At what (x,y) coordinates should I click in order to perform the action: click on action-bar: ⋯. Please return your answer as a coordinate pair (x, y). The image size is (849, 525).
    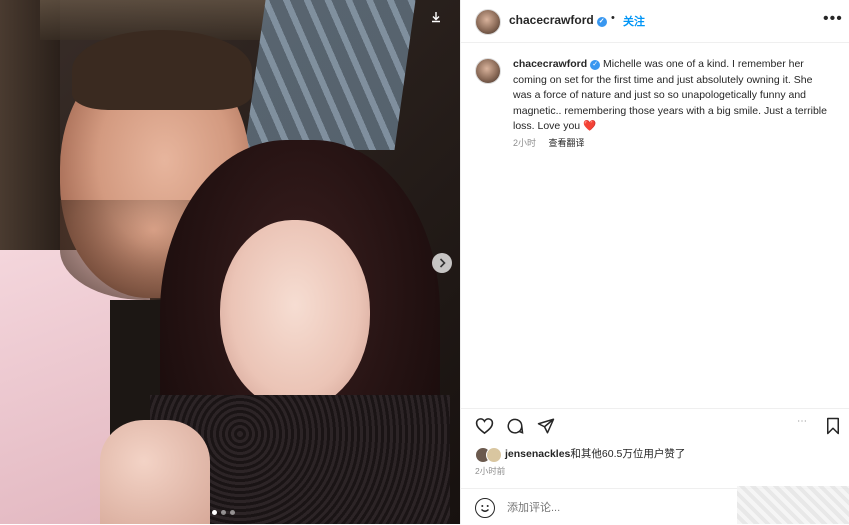
    Looking at the image, I should click on (655, 424).